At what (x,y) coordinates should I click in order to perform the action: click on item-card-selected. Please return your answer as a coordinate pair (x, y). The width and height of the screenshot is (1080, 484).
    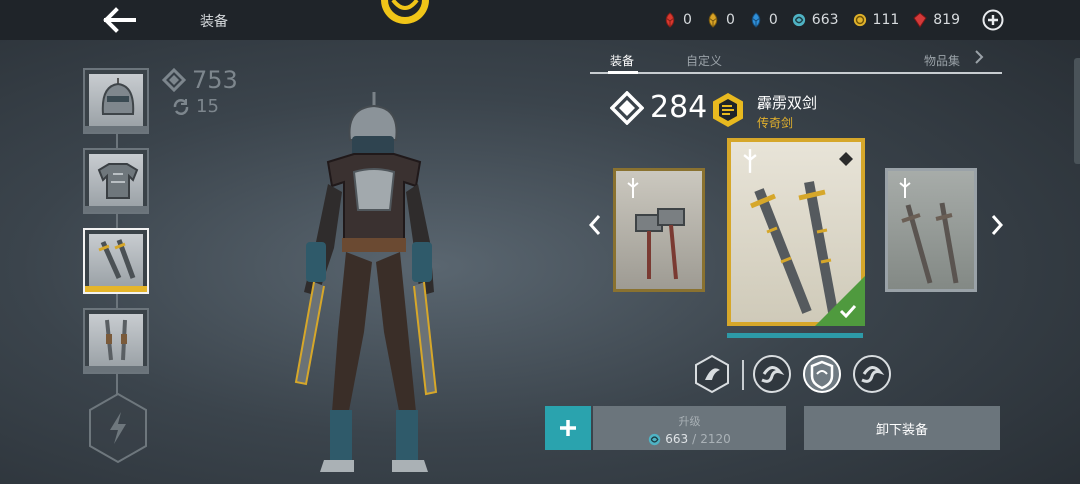
    Looking at the image, I should click on (796, 232).